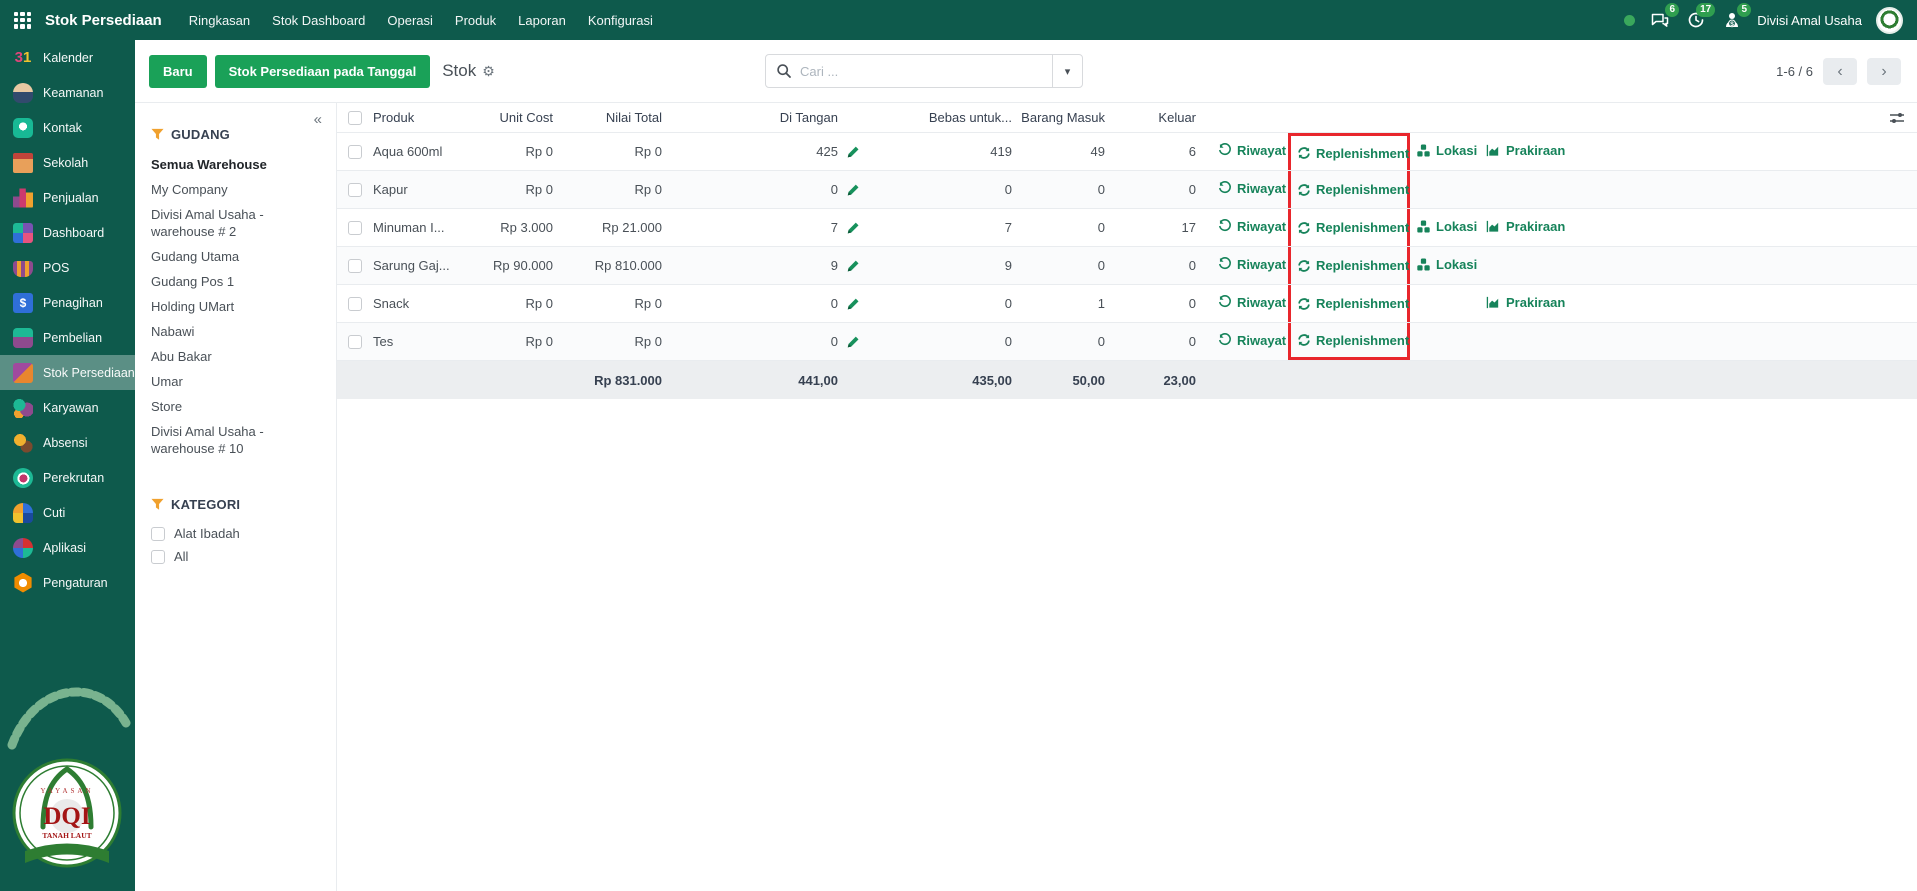  What do you see at coordinates (322, 71) in the screenshot?
I see `inventory-at-date-button: Stok Persediaan pada Tanggal` at bounding box center [322, 71].